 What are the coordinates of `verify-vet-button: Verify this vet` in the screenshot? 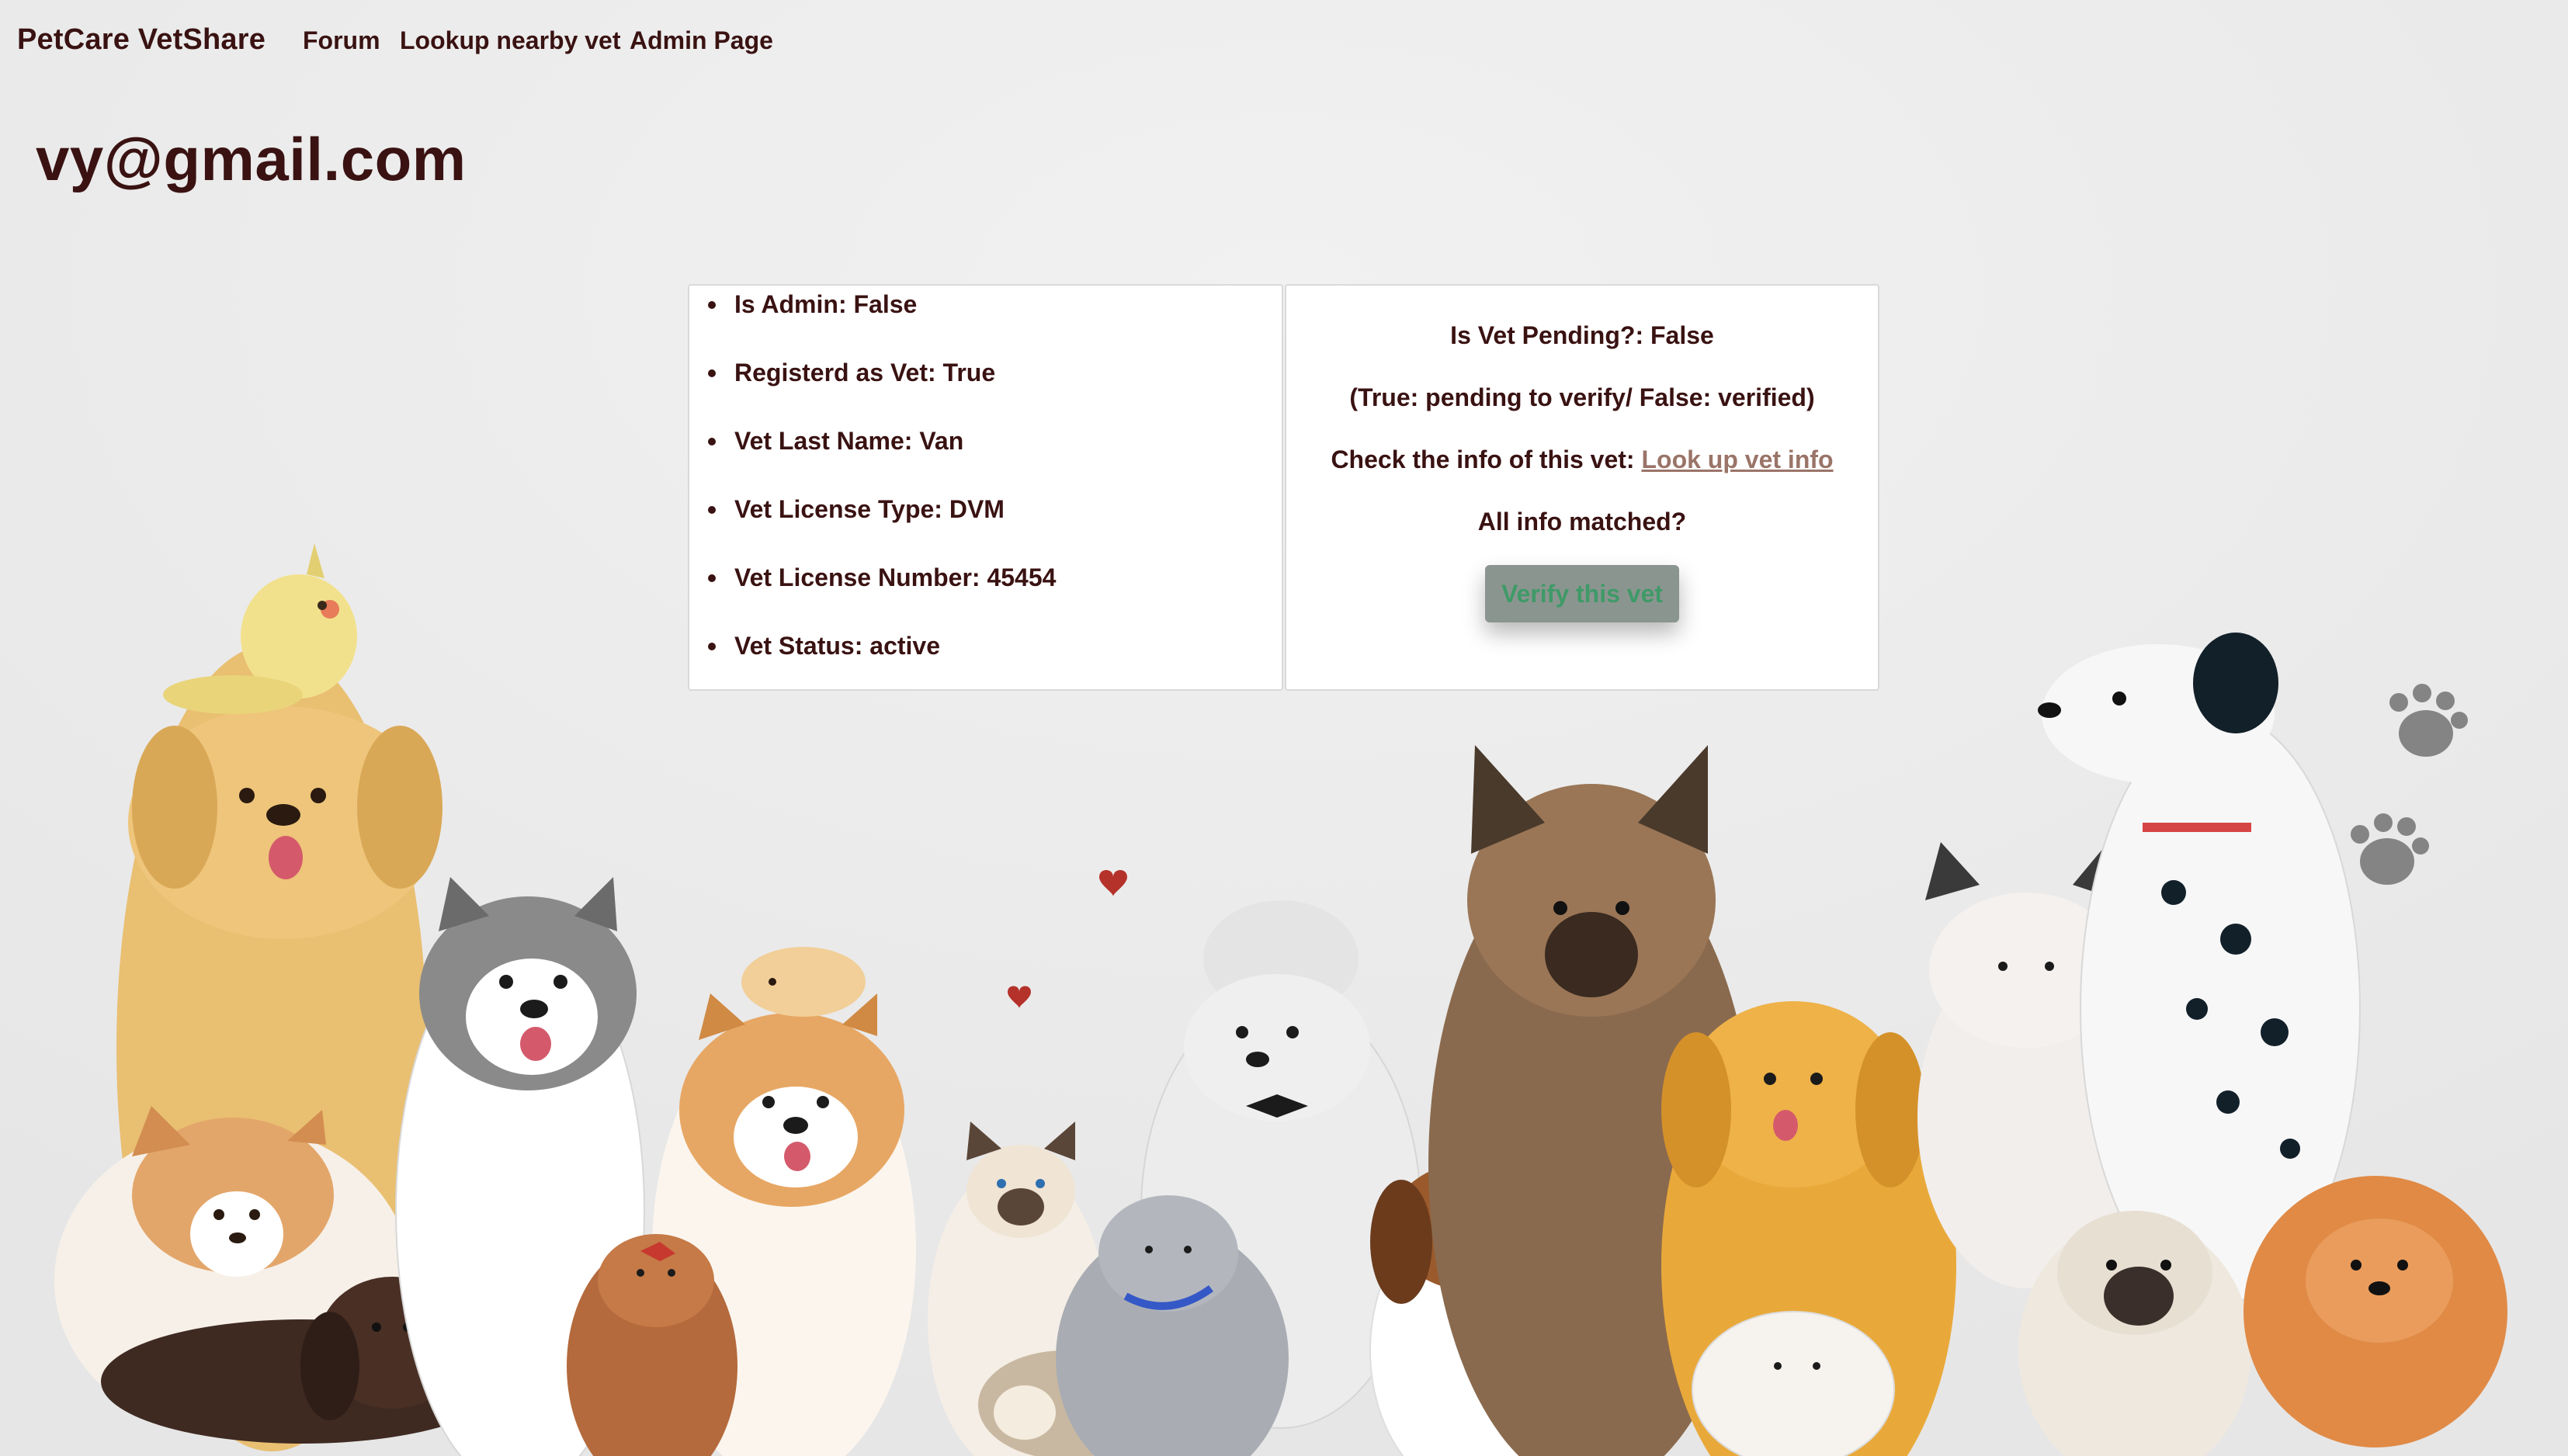 It's located at (1582, 593).